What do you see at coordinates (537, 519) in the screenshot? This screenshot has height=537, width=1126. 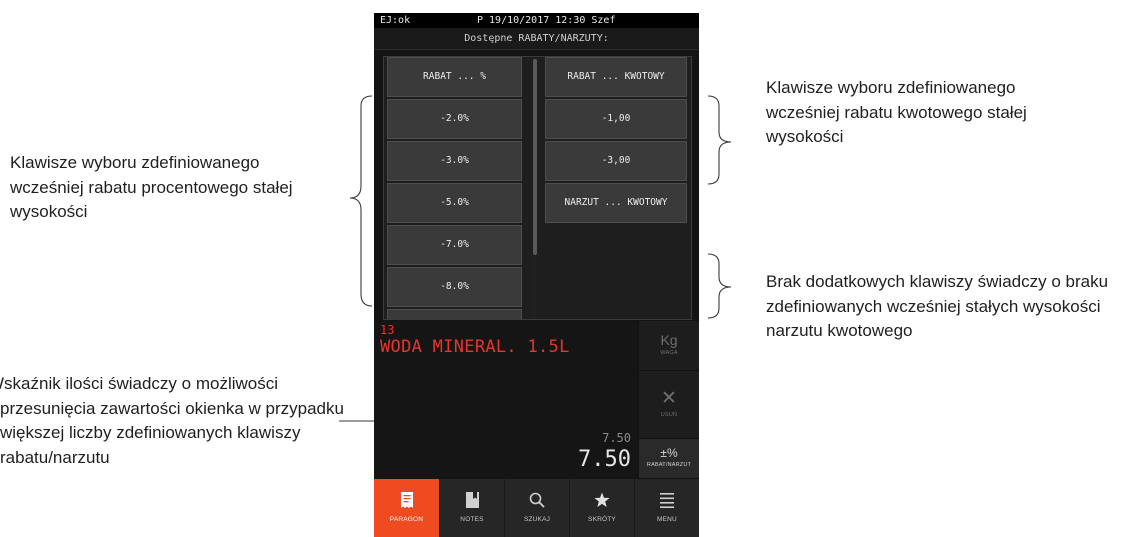 I see `tab-szukaj-label: SZUKAJ` at bounding box center [537, 519].